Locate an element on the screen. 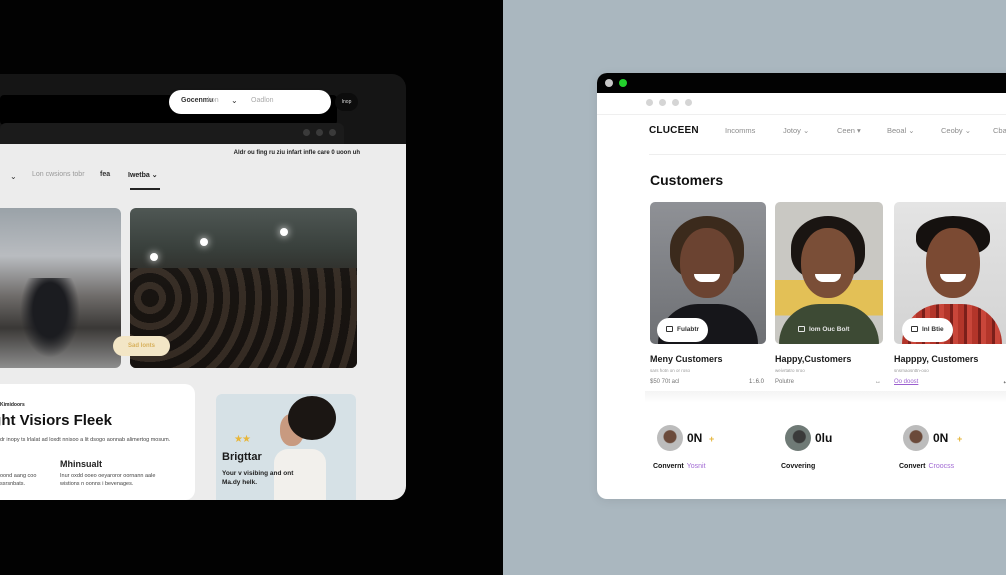  feature-subheading: Mhinsualt is located at coordinates (81, 464).